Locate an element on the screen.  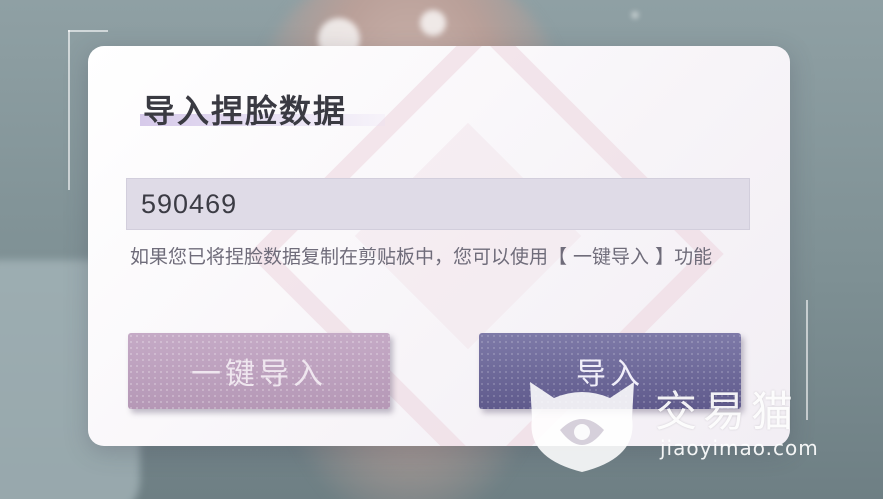
one-key-import-button: 一键导入 is located at coordinates (259, 371).